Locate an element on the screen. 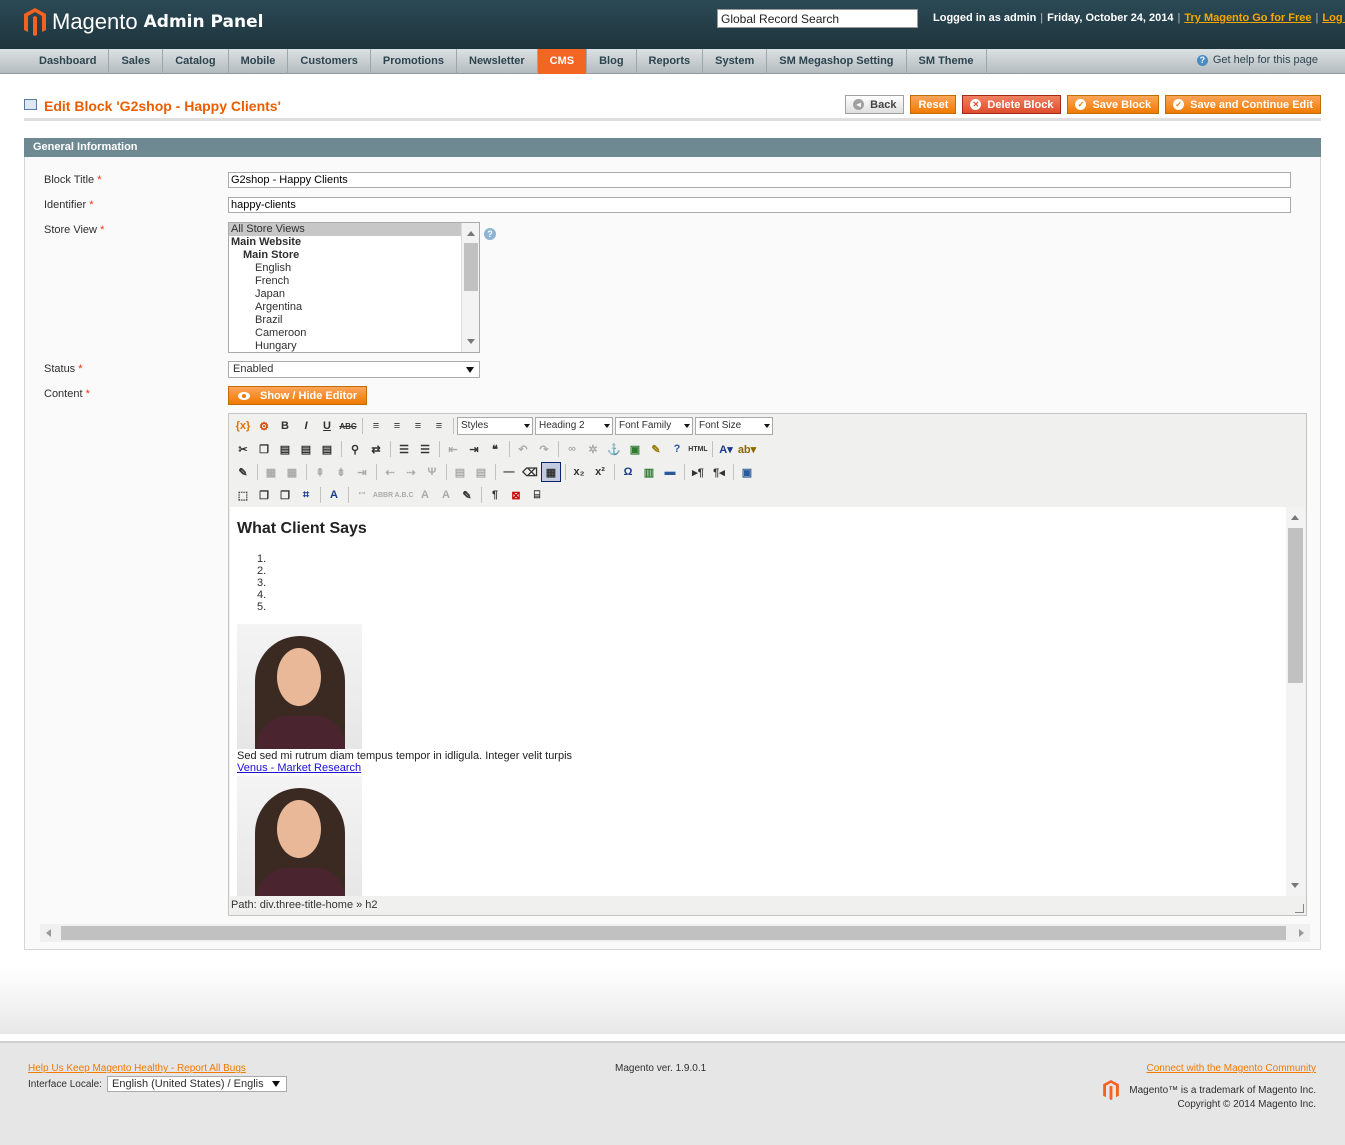  logout-link: Log Out is located at coordinates (1333, 18).